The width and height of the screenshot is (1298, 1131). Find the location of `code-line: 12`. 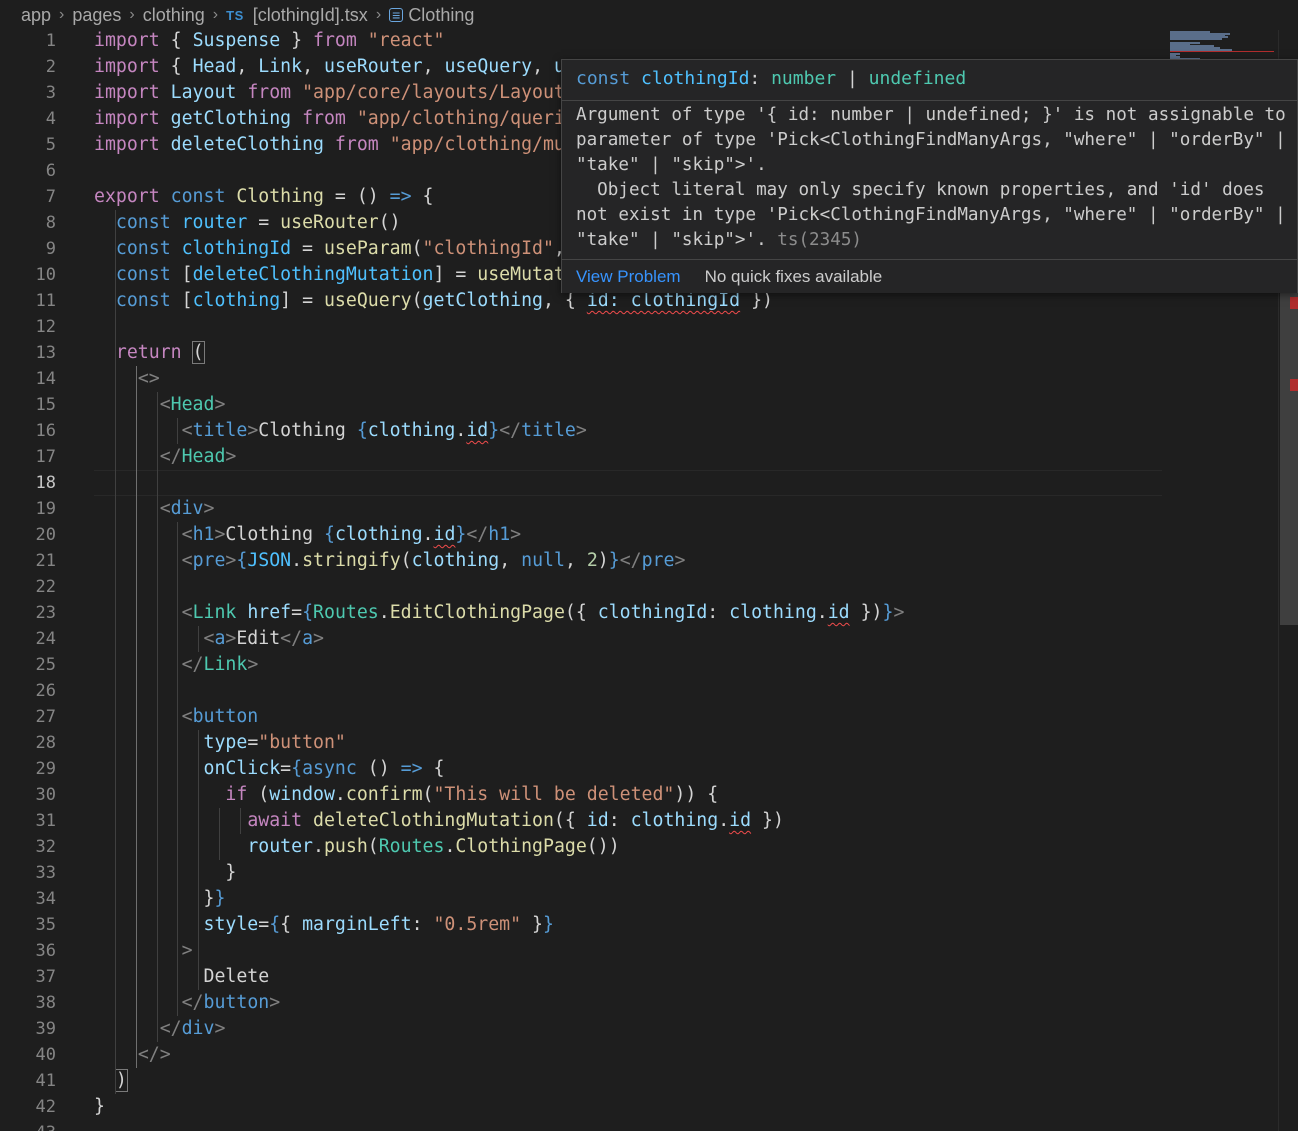

code-line: 12 is located at coordinates (639, 327).